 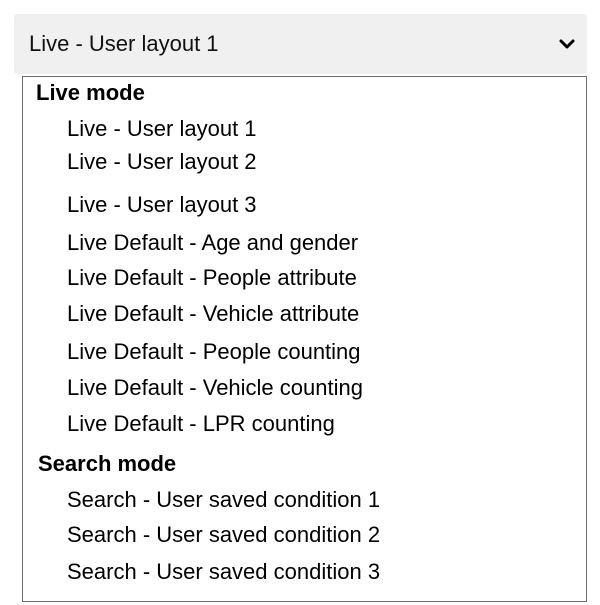 What do you see at coordinates (300, 44) in the screenshot?
I see `layout-select: Live - User layout 1` at bounding box center [300, 44].